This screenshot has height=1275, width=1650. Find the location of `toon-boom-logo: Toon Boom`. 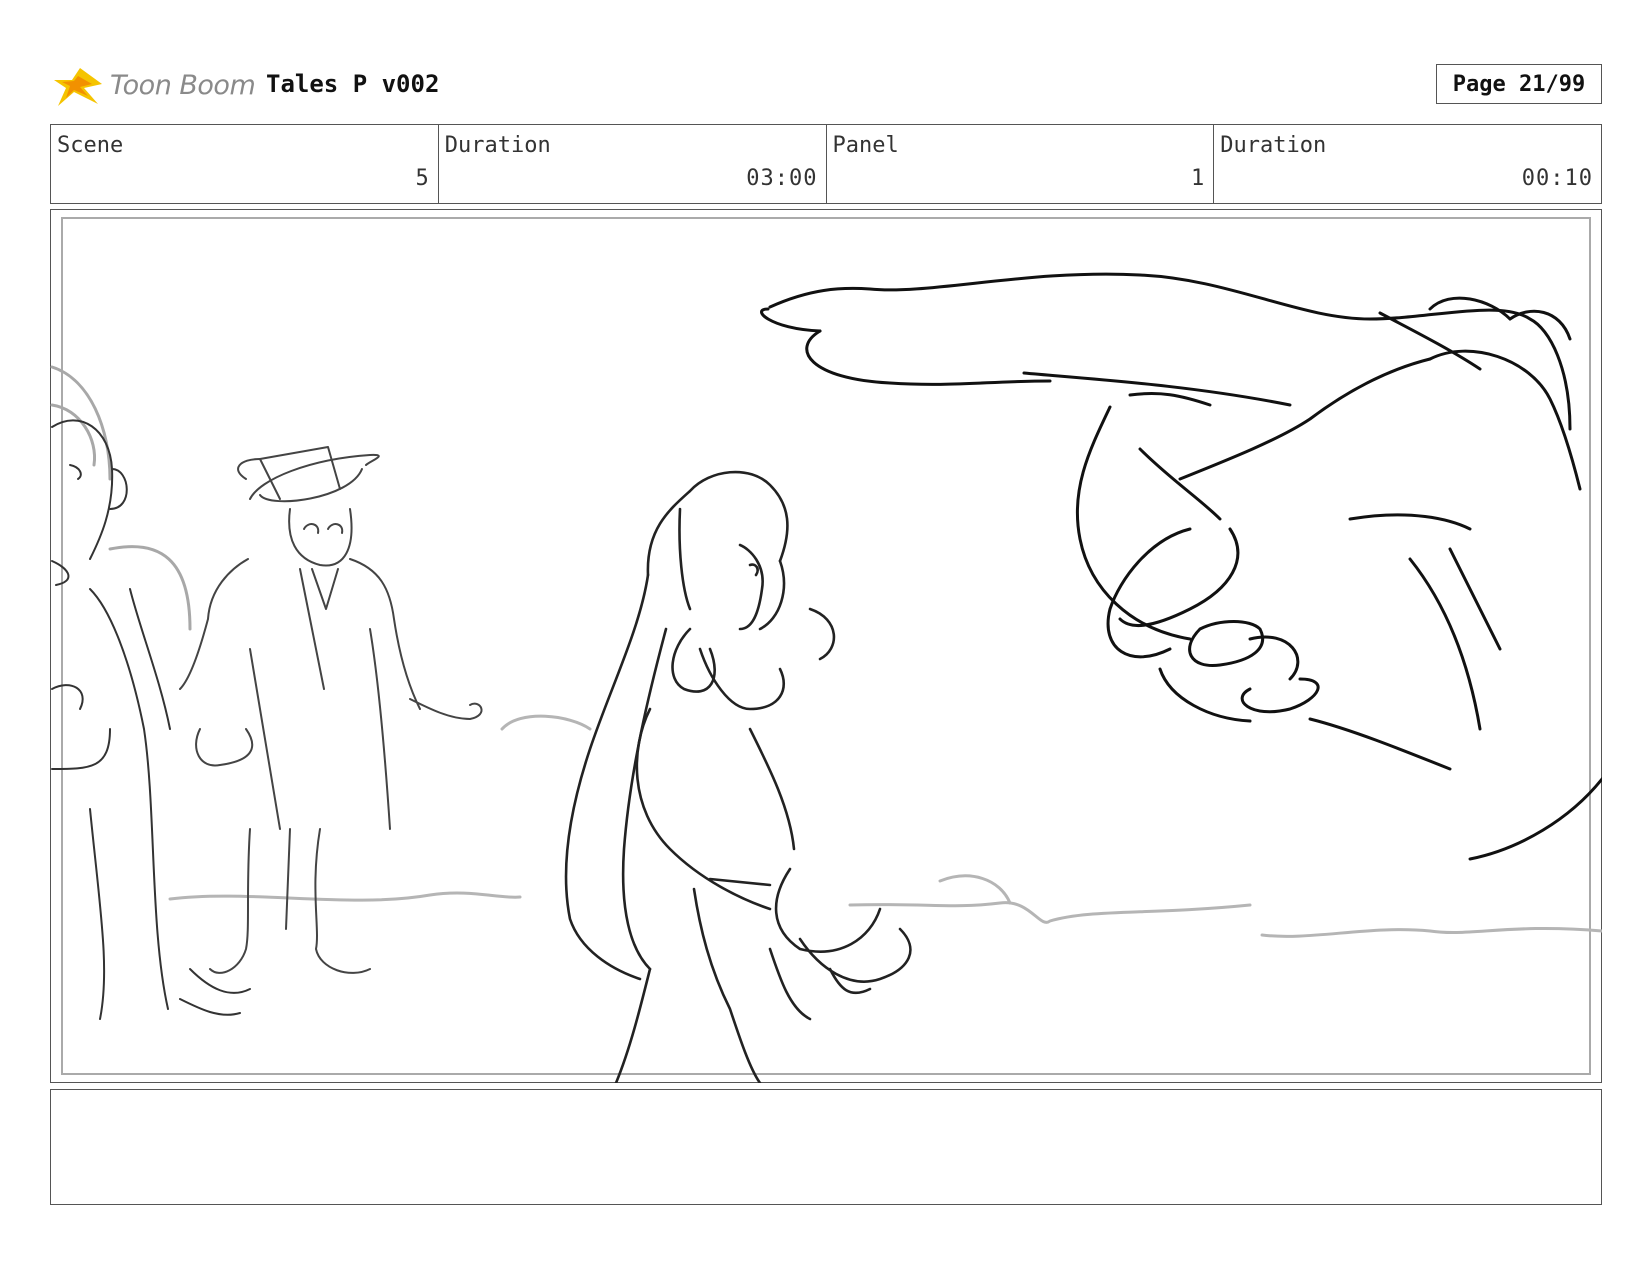

toon-boom-logo: Toon Boom is located at coordinates (154, 86).